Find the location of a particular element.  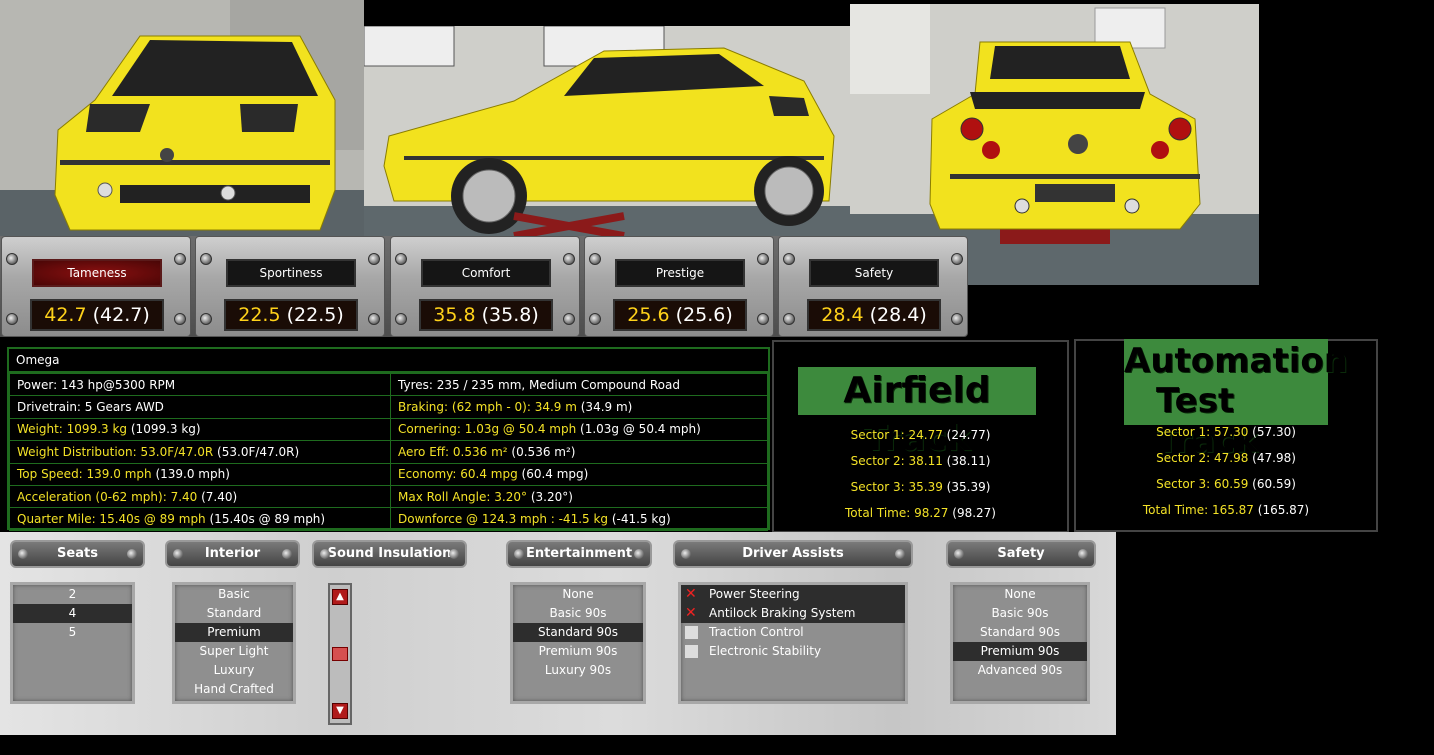

seats-option: 2 is located at coordinates (72, 594).